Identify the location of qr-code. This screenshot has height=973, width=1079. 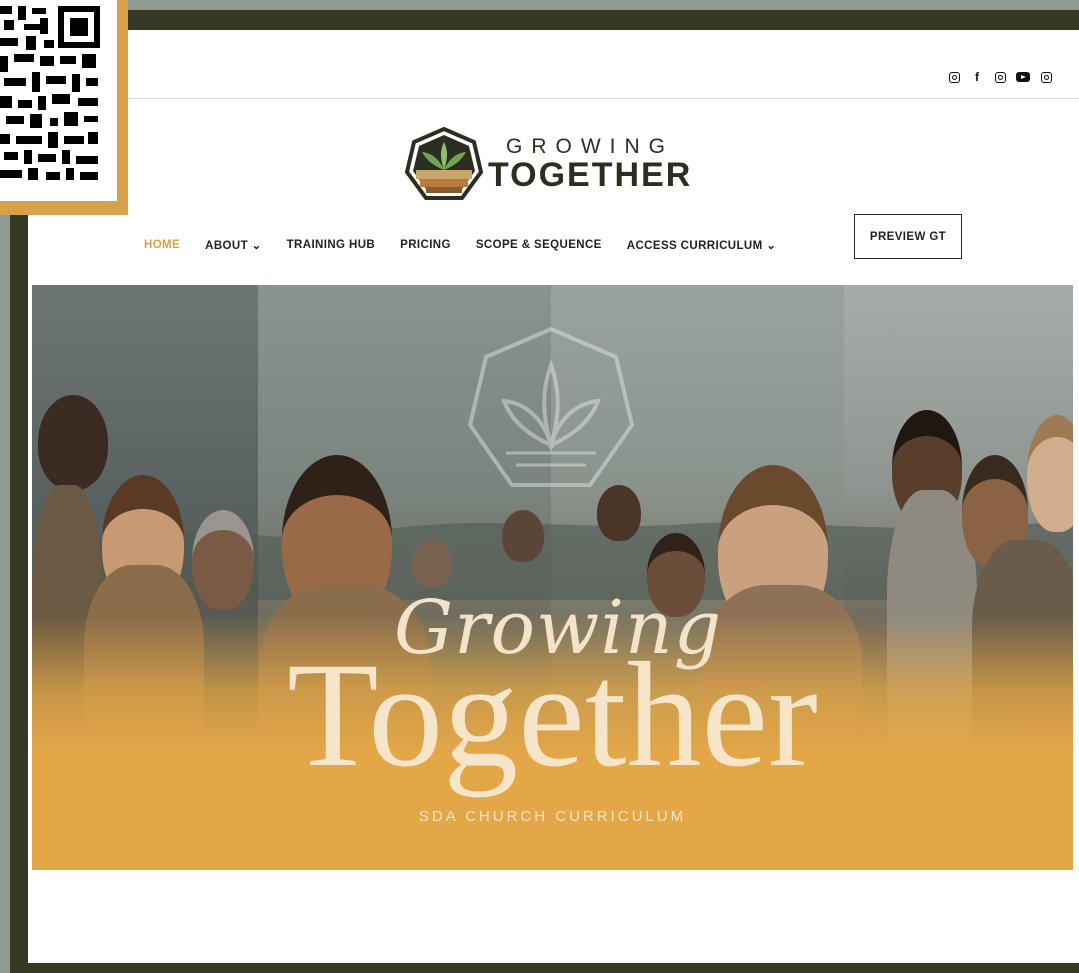
(58, 100).